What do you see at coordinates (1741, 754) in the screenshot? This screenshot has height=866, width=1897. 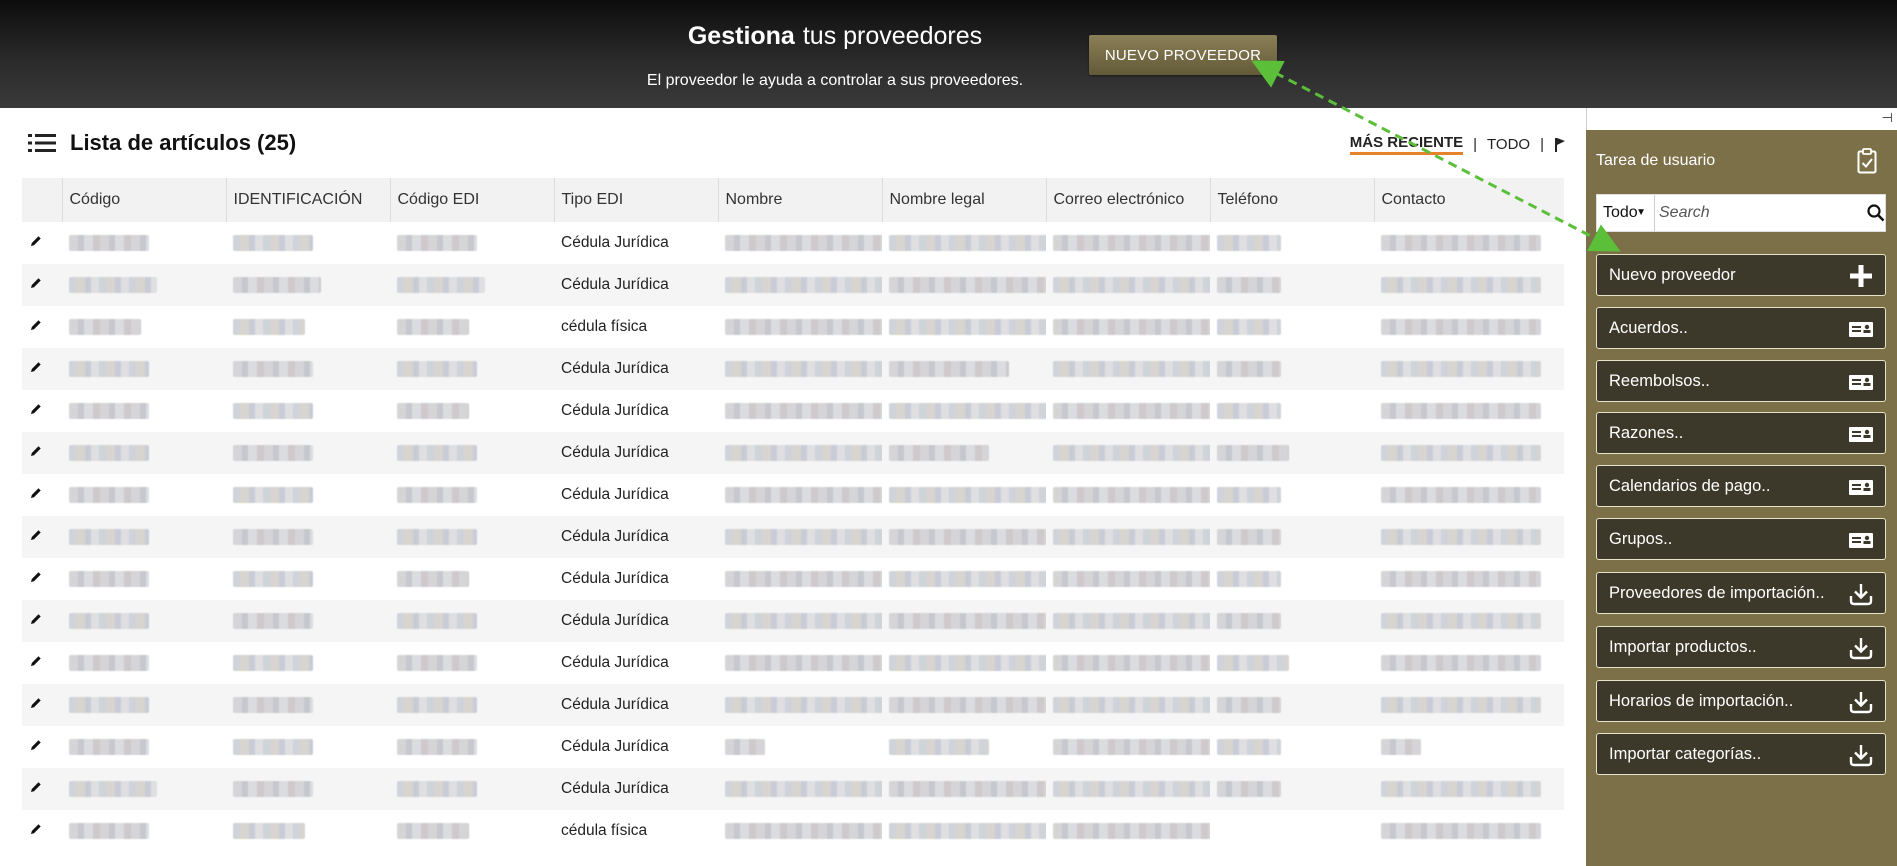 I see `task-button: Importar categorías..` at bounding box center [1741, 754].